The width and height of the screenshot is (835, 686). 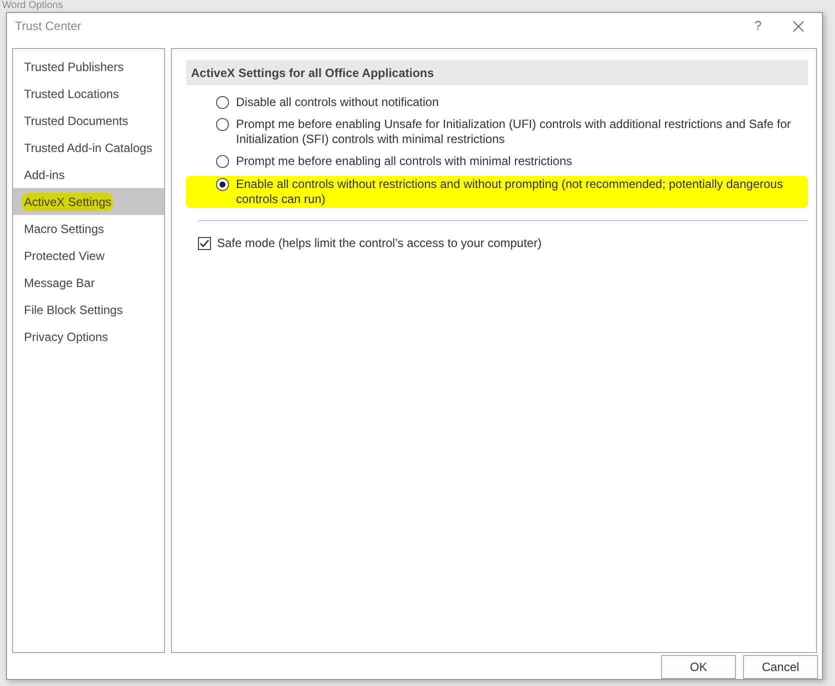 I want to click on sidebar-item: Trusted Documents, so click(x=88, y=120).